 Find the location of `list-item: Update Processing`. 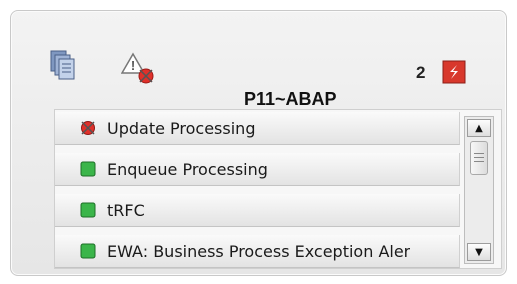

list-item: Update Processing is located at coordinates (257, 128).